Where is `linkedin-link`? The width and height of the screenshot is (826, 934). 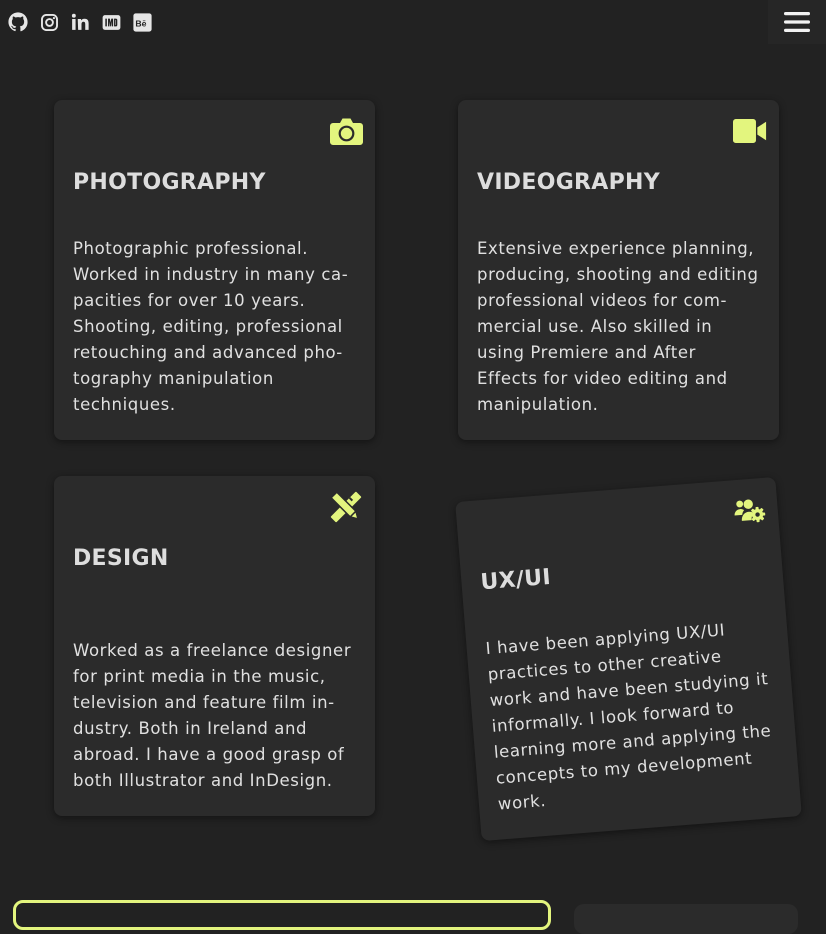
linkedin-link is located at coordinates (80, 22).